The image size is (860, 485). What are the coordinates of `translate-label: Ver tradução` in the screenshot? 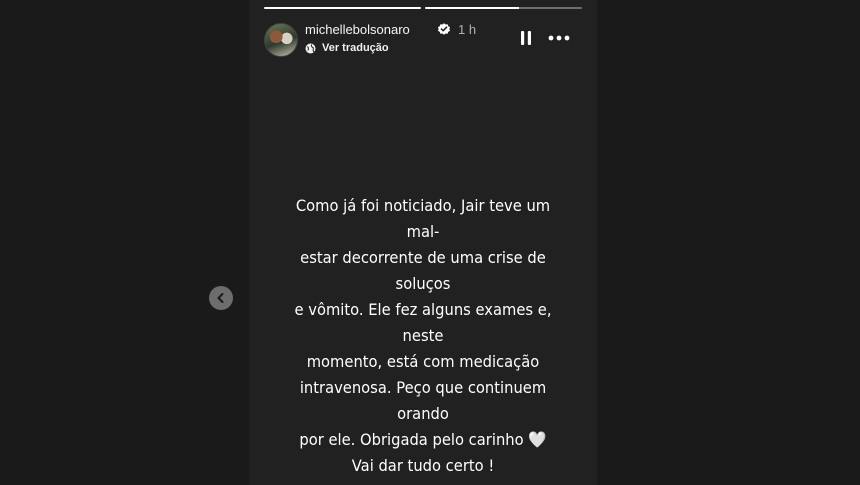 It's located at (355, 48).